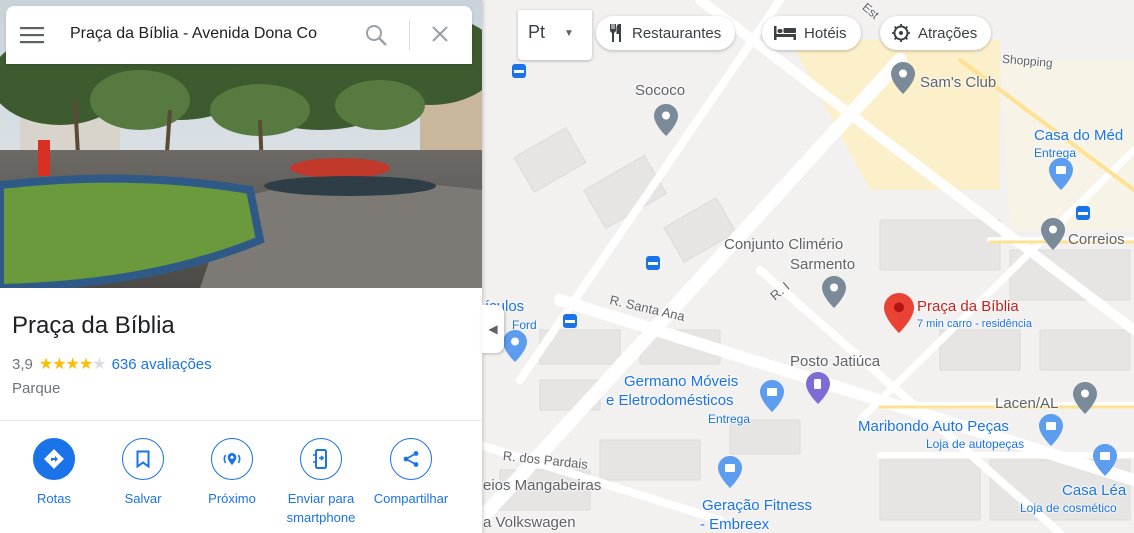 The image size is (1134, 533). What do you see at coordinates (321, 508) in the screenshot?
I see `send-to-phone-label: Enviar para smartphone` at bounding box center [321, 508].